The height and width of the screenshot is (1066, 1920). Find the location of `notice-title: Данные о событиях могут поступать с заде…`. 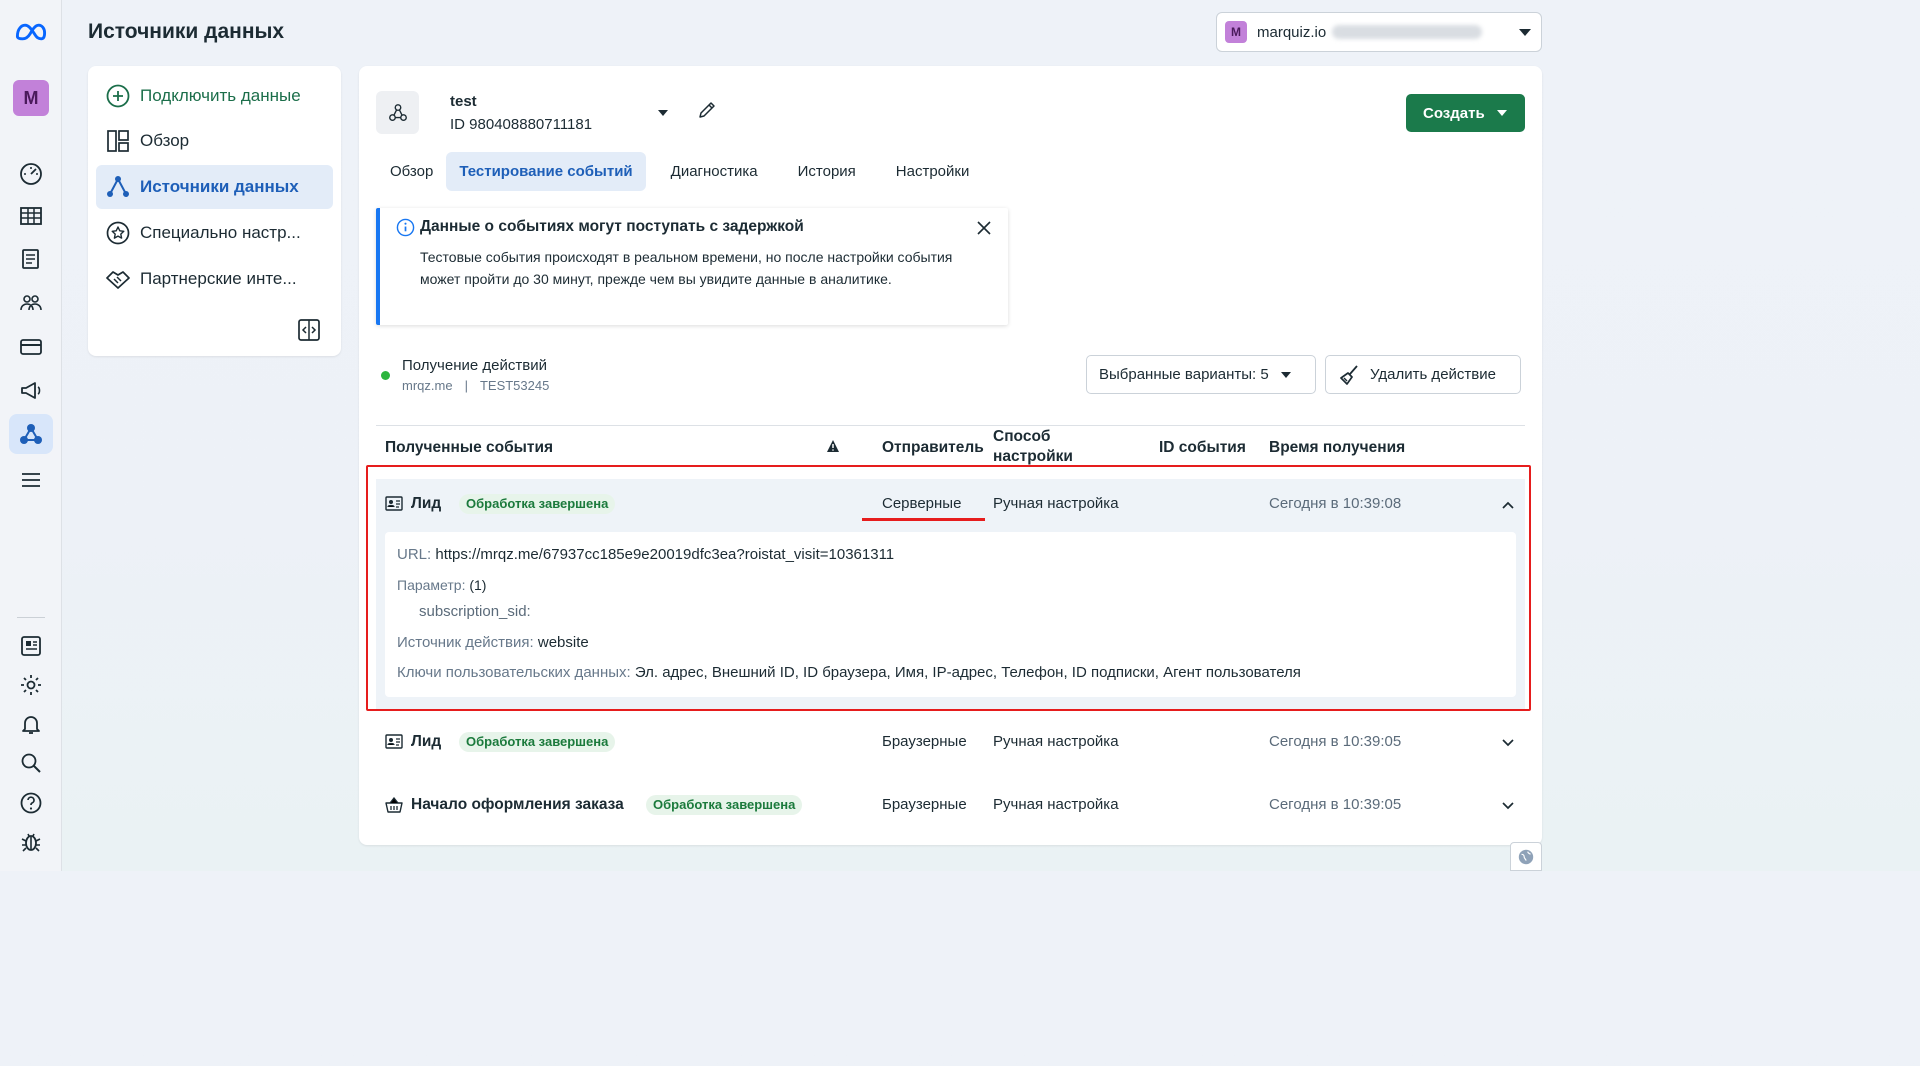

notice-title: Данные о событиях могут поступать с заде… is located at coordinates (612, 226).